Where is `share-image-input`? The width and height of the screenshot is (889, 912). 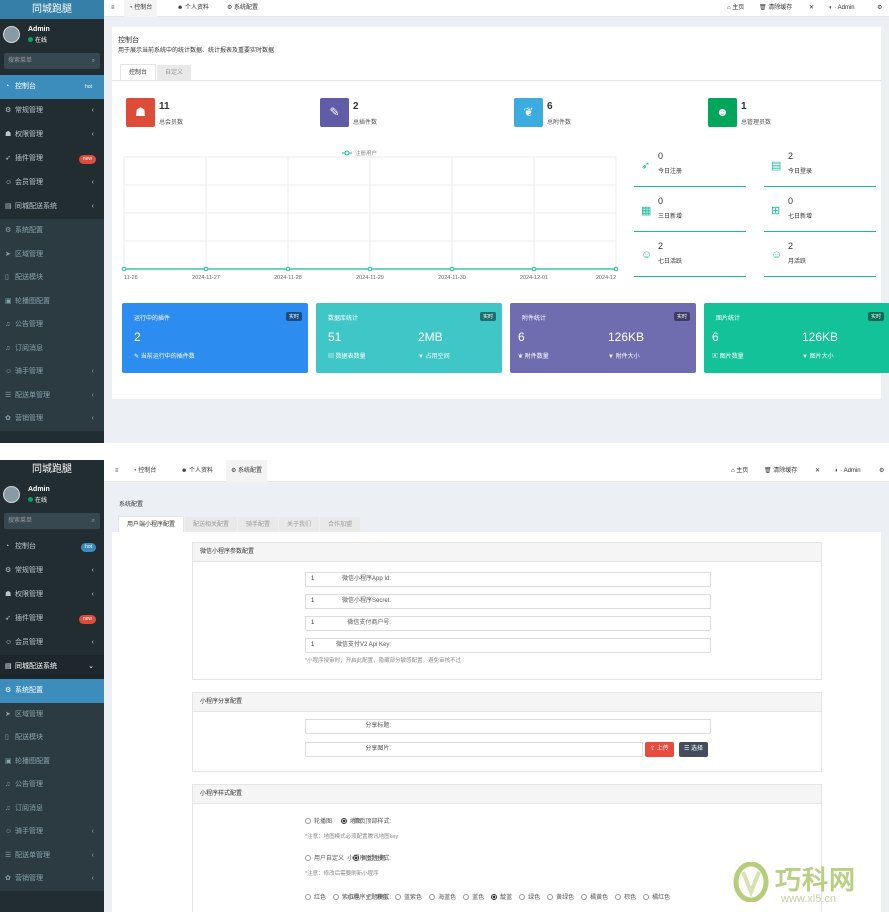 share-image-input is located at coordinates (474, 749).